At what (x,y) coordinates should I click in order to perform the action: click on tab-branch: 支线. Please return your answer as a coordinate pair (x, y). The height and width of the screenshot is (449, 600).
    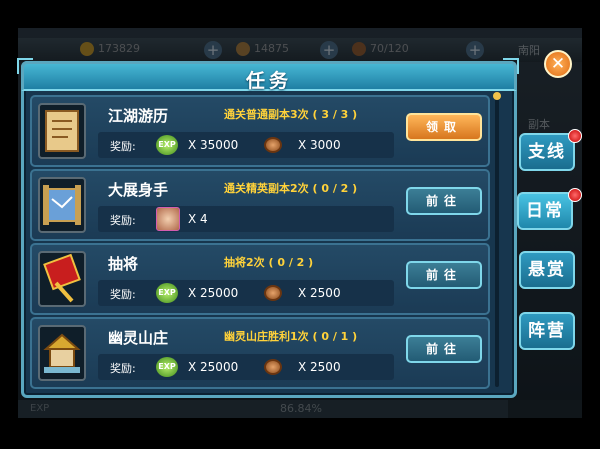
    Looking at the image, I should click on (547, 152).